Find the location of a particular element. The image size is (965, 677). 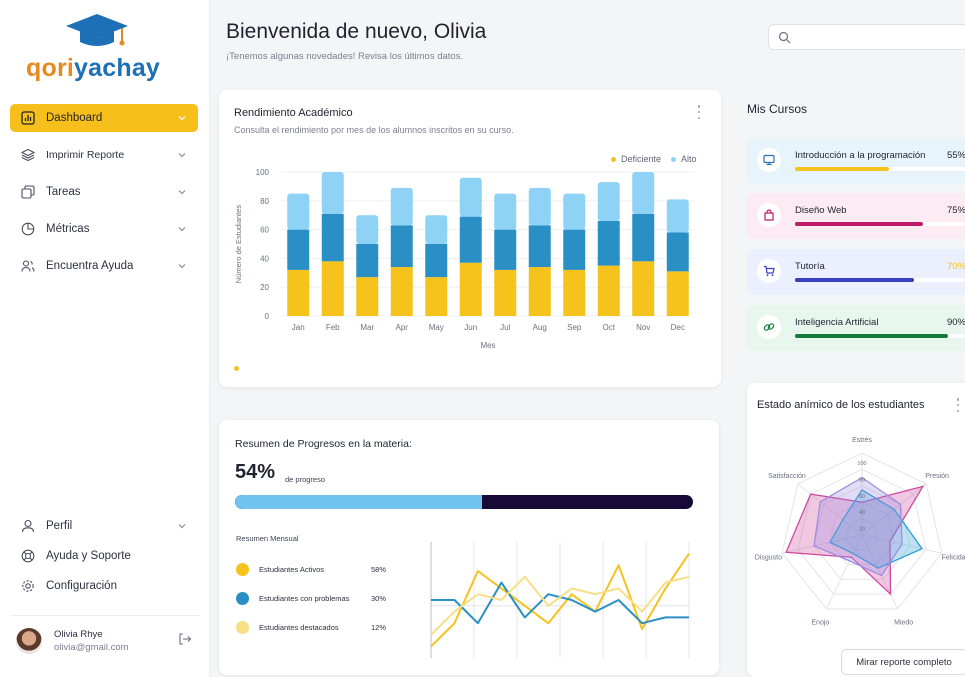

progress-bar is located at coordinates (464, 502).